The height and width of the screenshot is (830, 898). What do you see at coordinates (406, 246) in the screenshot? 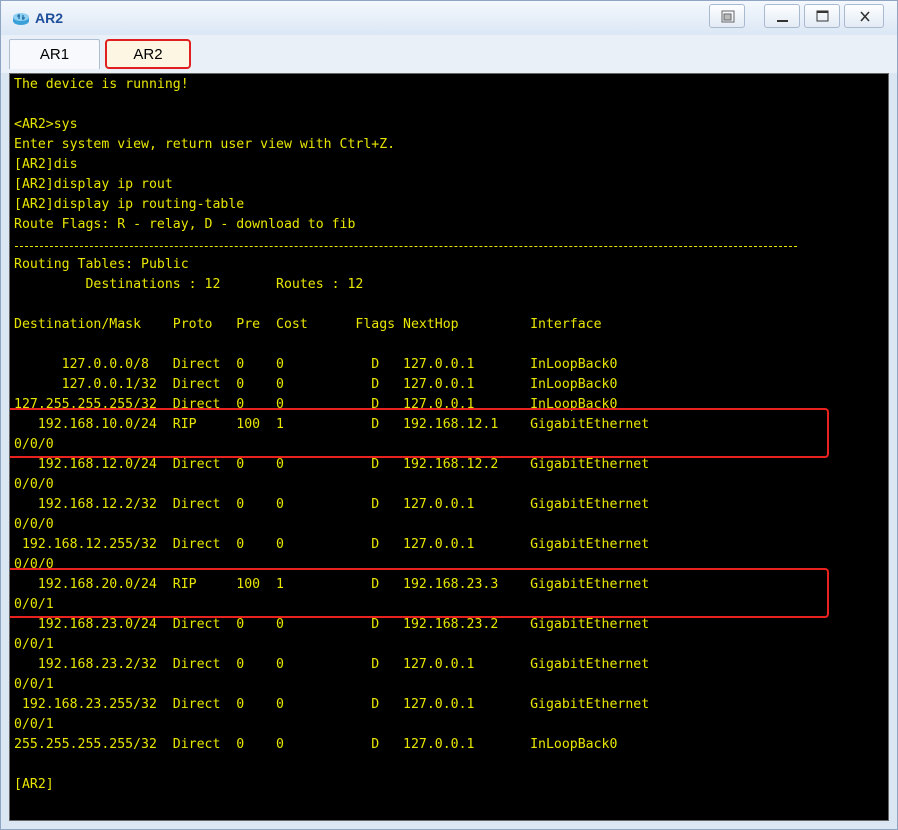
I see `separator-line` at bounding box center [406, 246].